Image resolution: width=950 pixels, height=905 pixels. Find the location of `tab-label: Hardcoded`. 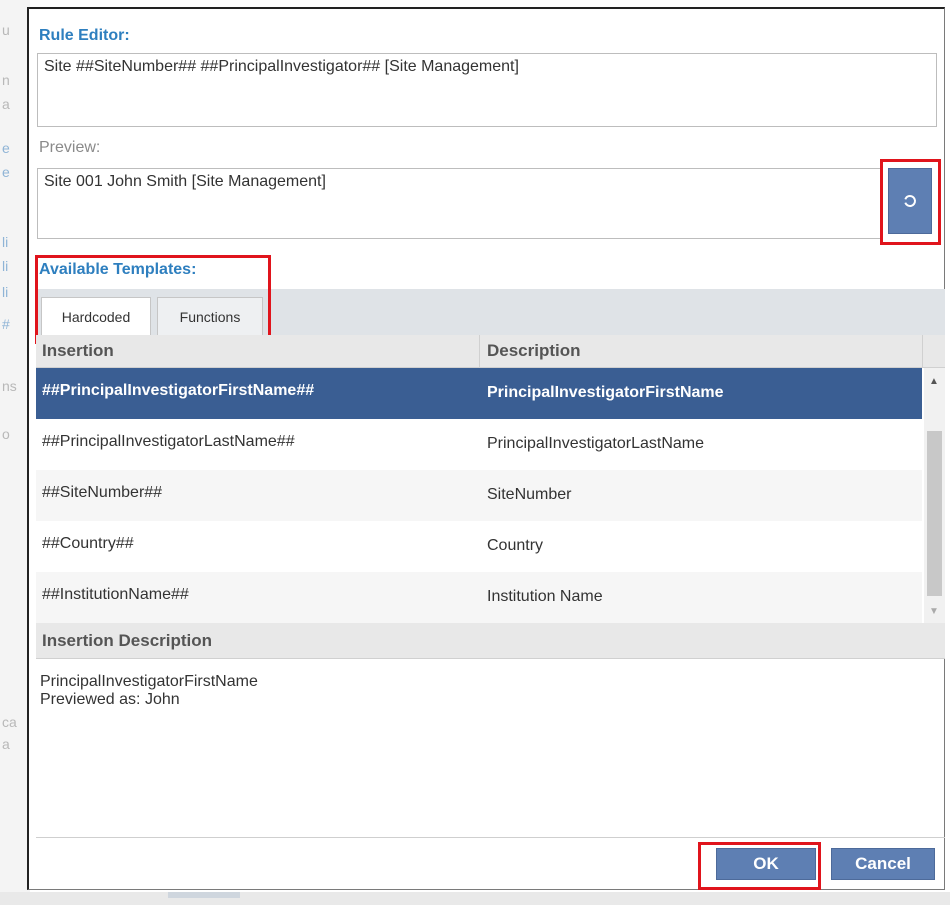

tab-label: Hardcoded is located at coordinates (96, 316).